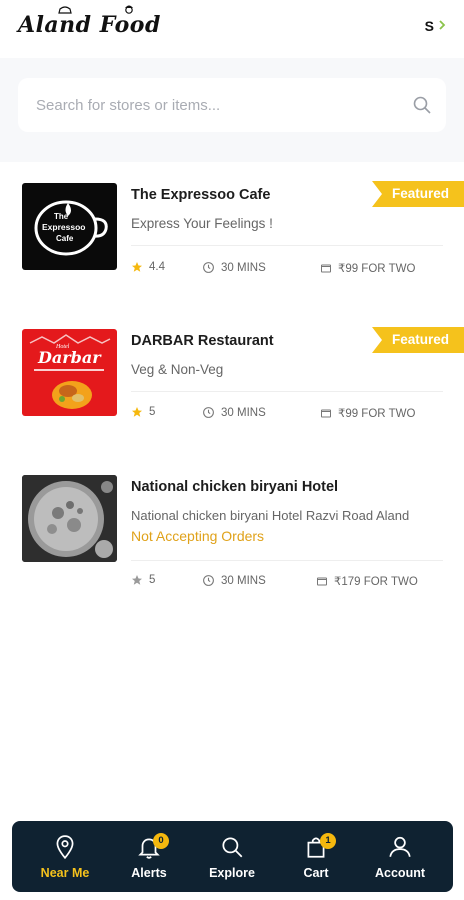  I want to click on biryani-photo, so click(69, 518).